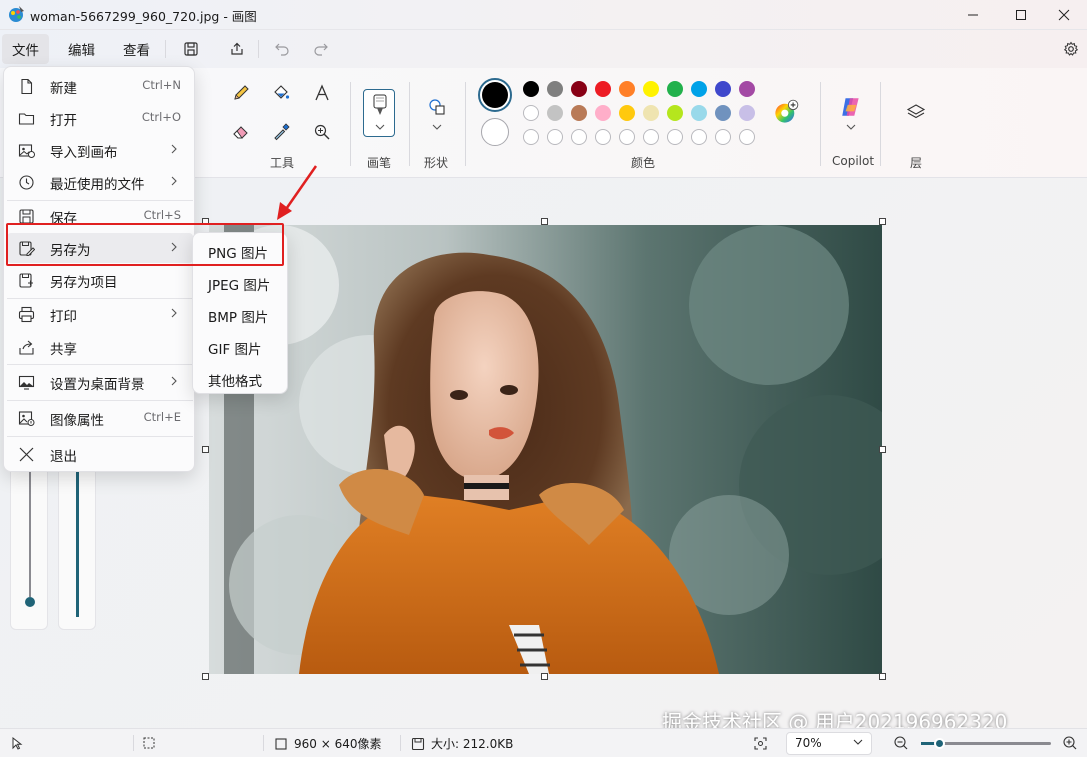 The width and height of the screenshot is (1087, 757). Describe the element at coordinates (281, 132) in the screenshot. I see `color-picker-tool` at that location.